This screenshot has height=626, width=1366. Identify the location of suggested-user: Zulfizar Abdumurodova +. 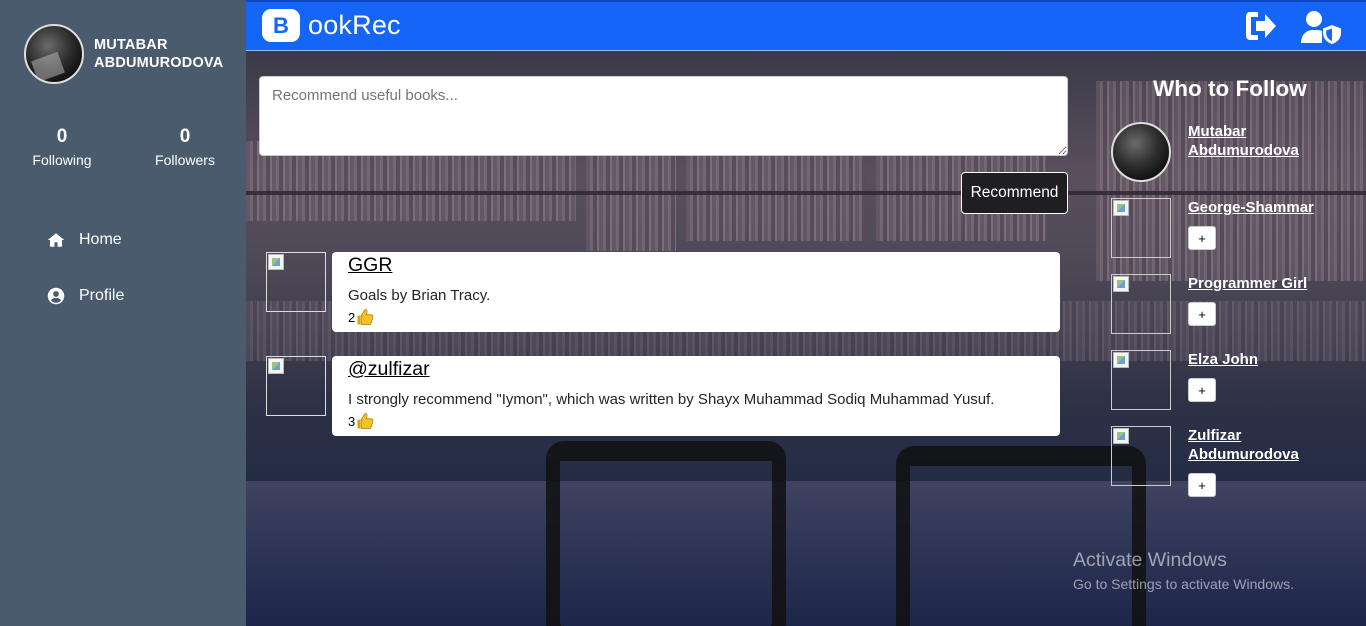
(1231, 464).